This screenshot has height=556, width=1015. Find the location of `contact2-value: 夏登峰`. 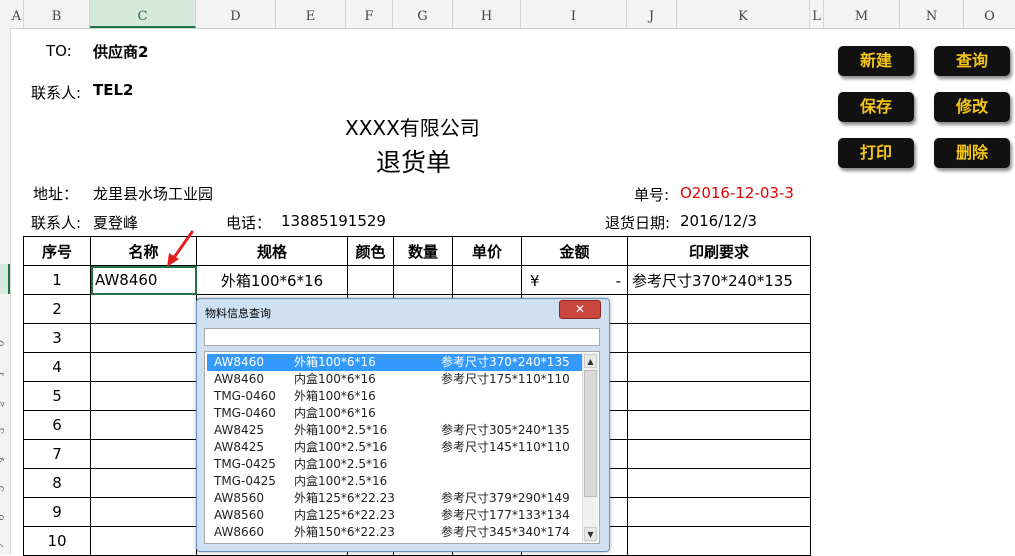

contact2-value: 夏登峰 is located at coordinates (115, 222).